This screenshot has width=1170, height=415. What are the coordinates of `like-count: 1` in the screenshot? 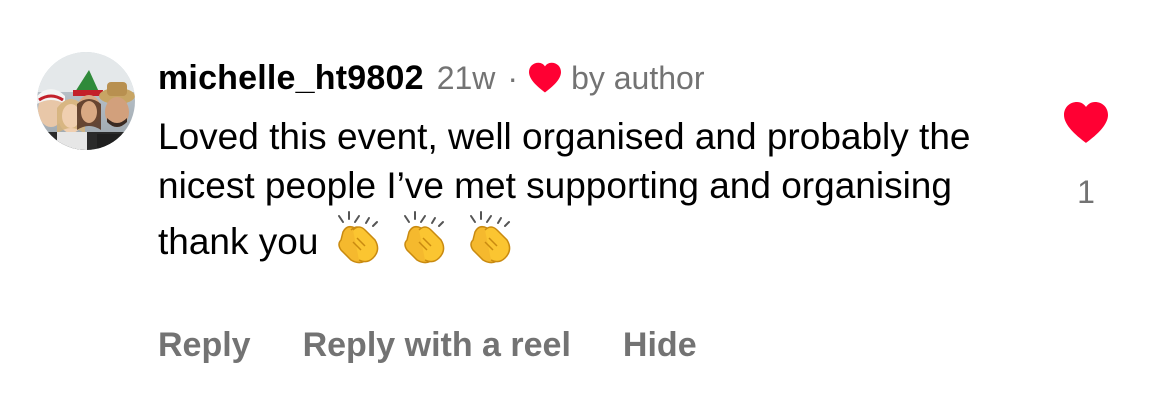 It's located at (1086, 192).